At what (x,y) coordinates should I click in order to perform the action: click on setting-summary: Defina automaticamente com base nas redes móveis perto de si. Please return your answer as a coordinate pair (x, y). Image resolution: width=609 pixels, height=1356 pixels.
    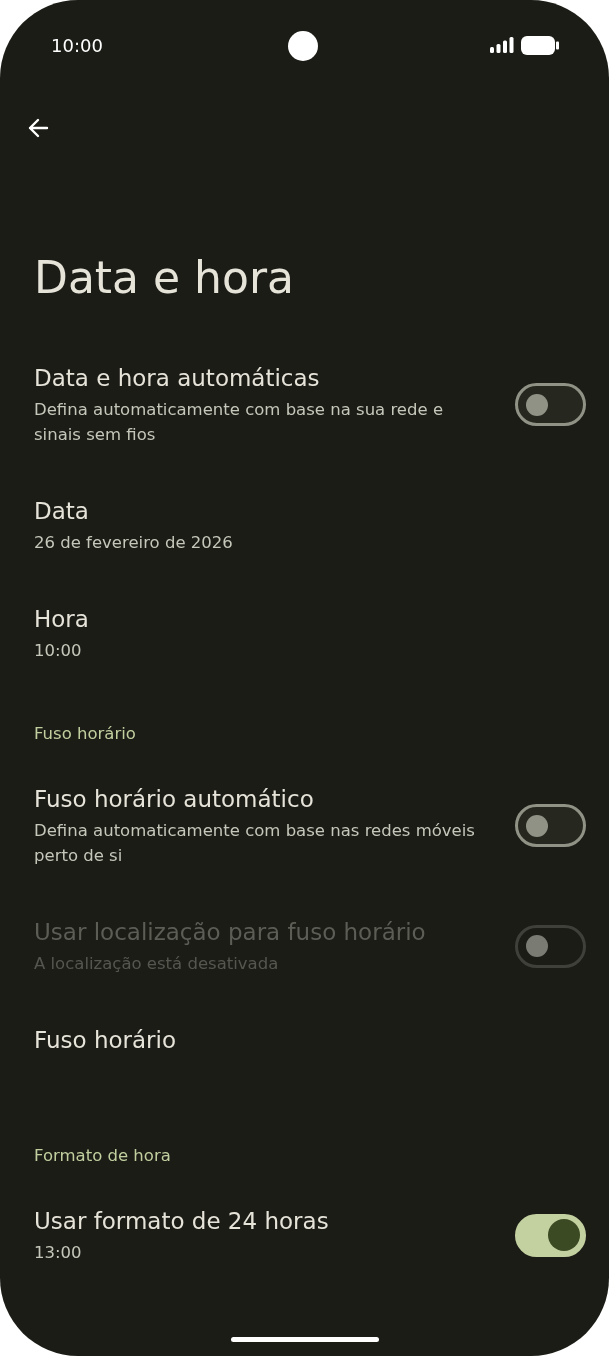
    Looking at the image, I should click on (255, 843).